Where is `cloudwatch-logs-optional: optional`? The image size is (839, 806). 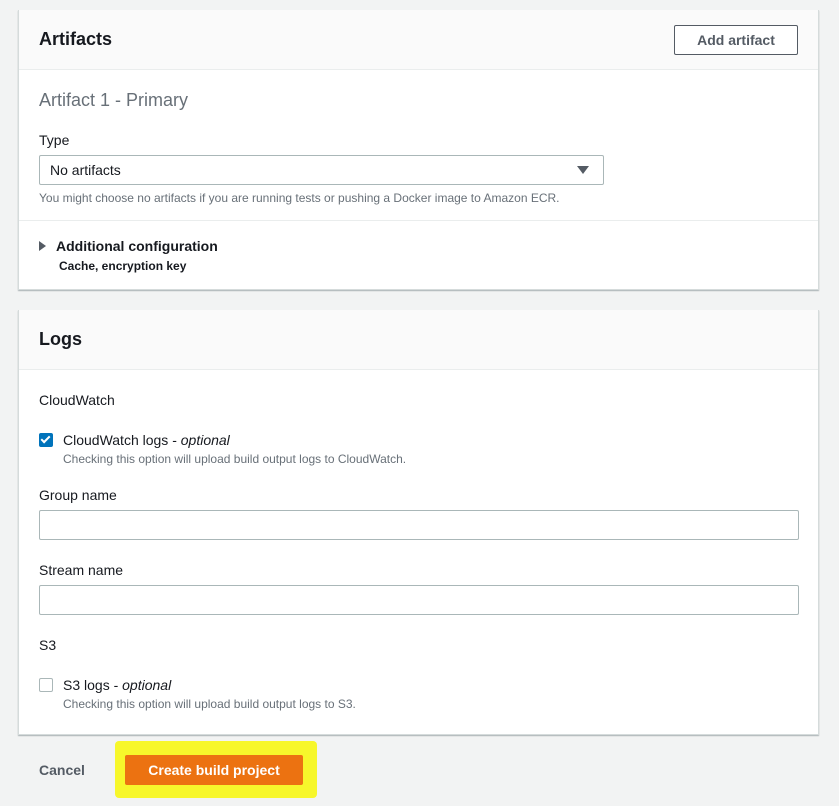
cloudwatch-logs-optional: optional is located at coordinates (205, 440).